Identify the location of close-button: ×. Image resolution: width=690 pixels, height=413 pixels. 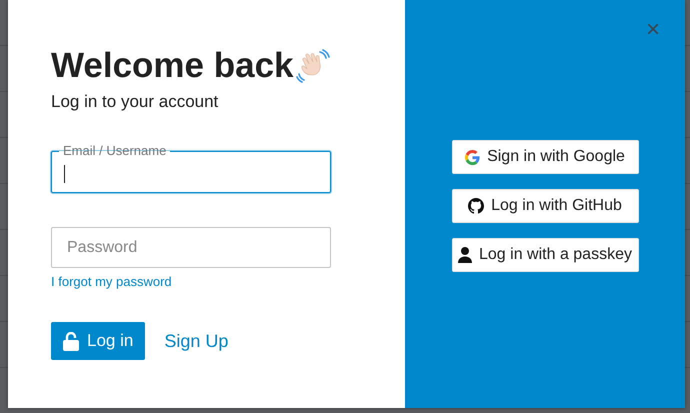
(653, 30).